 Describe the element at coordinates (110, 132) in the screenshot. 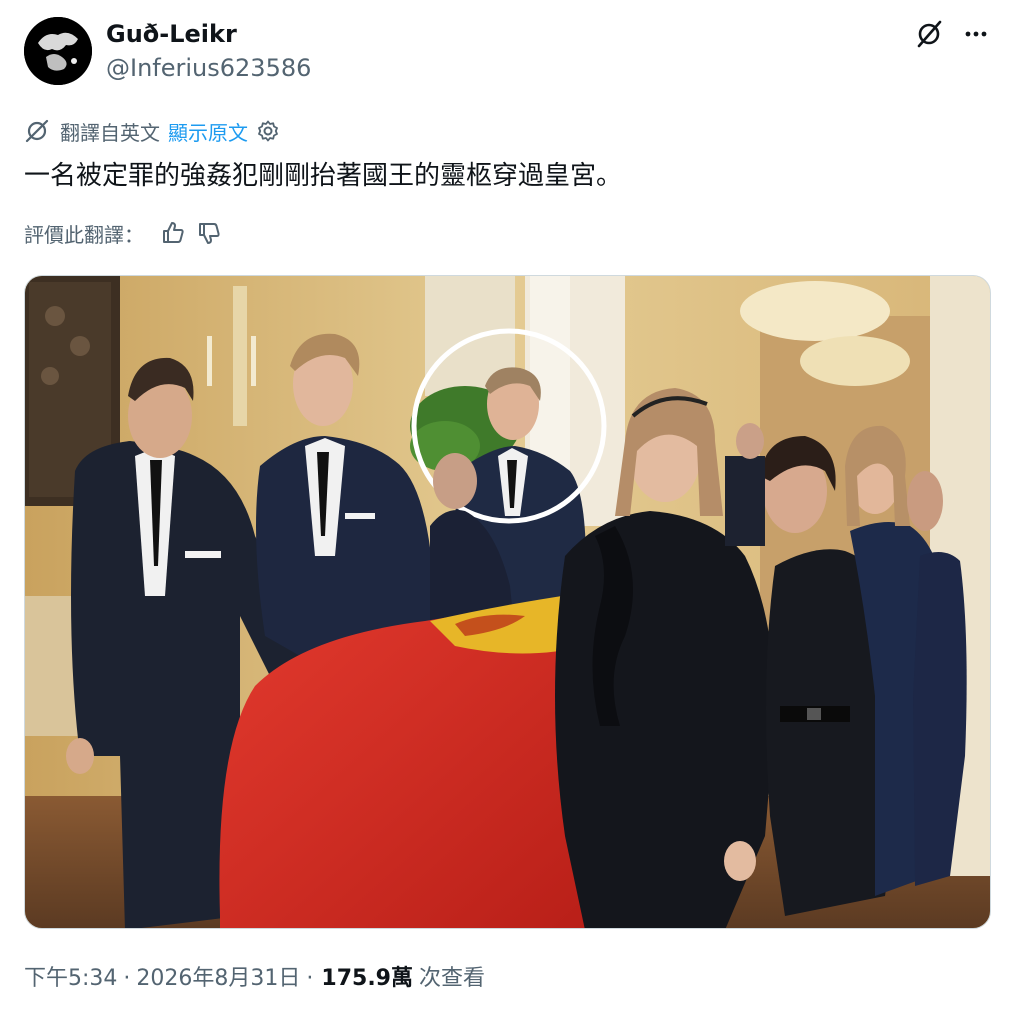

I see `translation-label: 翻譯自英文` at that location.